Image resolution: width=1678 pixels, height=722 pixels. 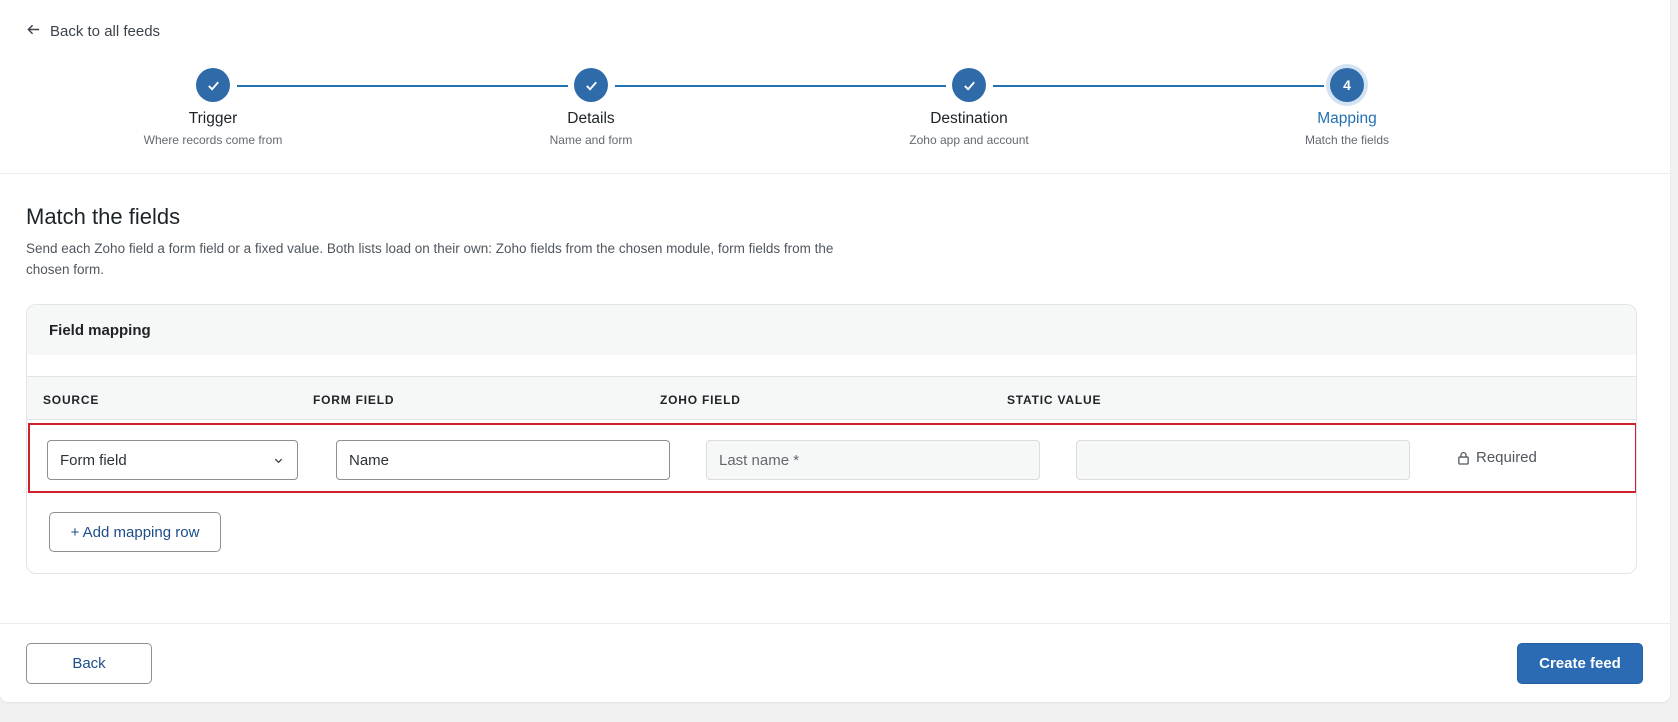 What do you see at coordinates (831, 330) in the screenshot?
I see `card-title: Field mapping` at bounding box center [831, 330].